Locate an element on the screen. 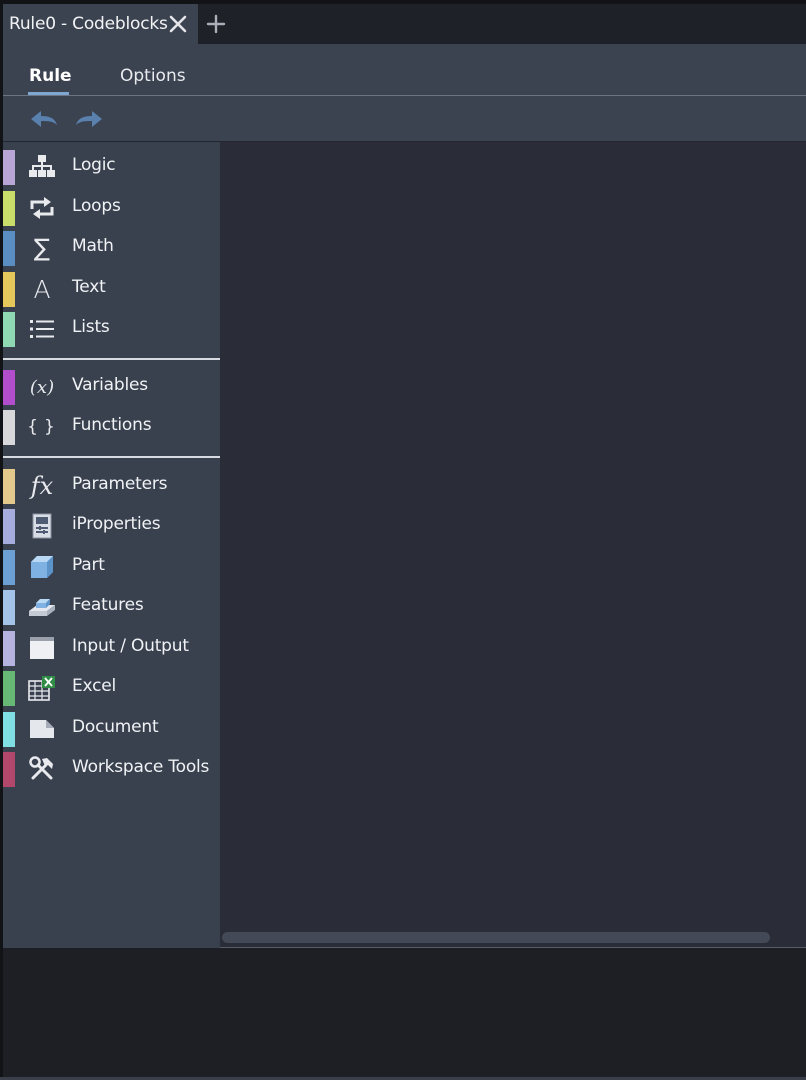  input-output-icon is located at coordinates (42, 648).